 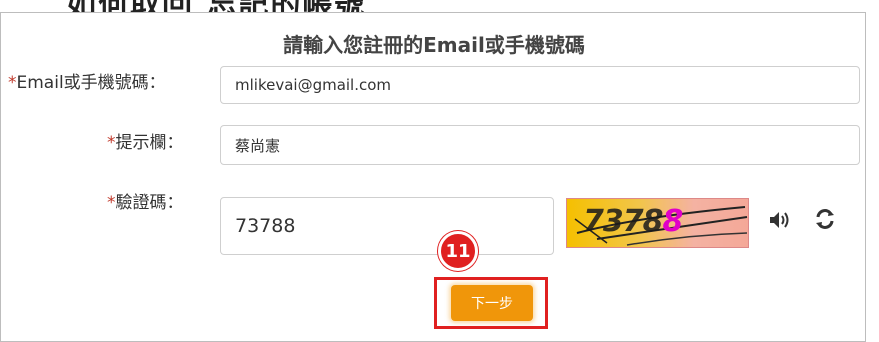 I want to click on step-number-badge: 11, so click(x=458, y=251).